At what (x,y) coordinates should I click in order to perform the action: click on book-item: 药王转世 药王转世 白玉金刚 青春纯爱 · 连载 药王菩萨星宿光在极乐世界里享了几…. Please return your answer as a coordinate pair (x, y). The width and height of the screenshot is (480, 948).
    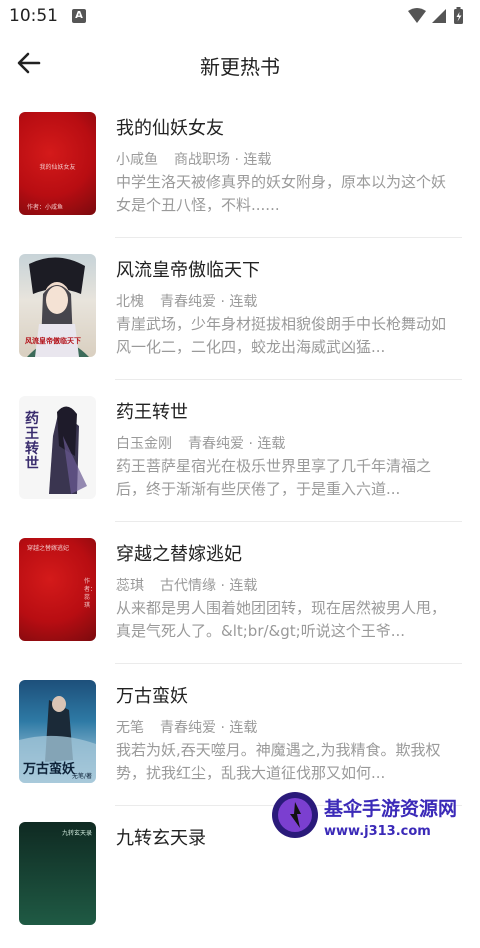
    Looking at the image, I should click on (240, 451).